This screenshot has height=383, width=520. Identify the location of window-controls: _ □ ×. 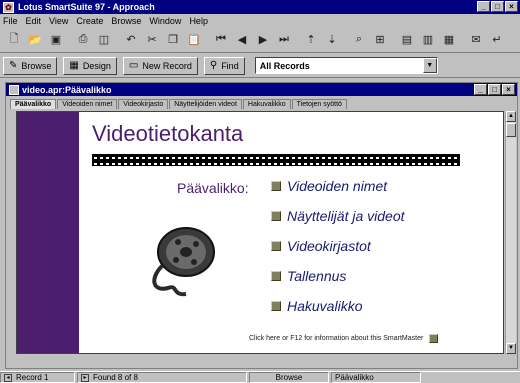
(497, 6).